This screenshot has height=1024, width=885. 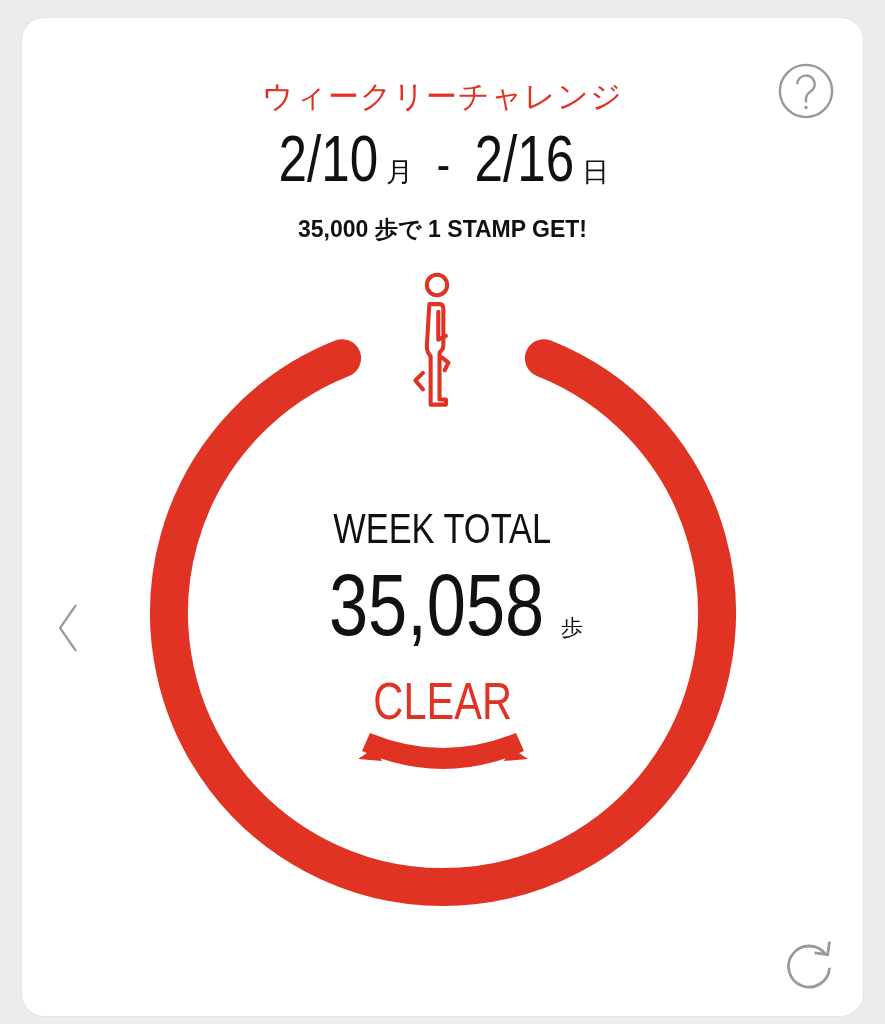 I want to click on week-total-label: WEEK TOTAL, so click(x=442, y=528).